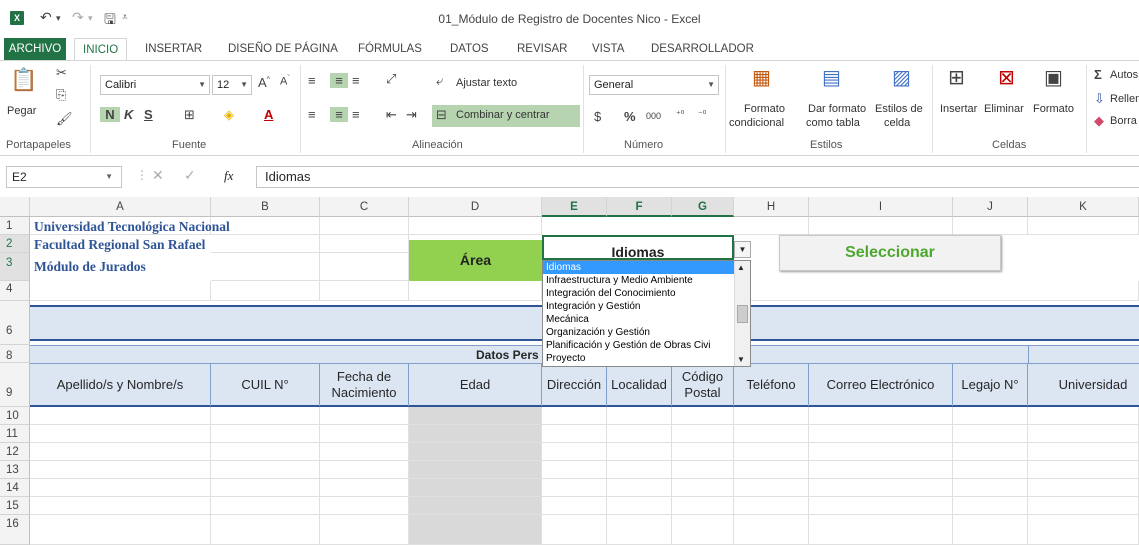 The height and width of the screenshot is (545, 1139). Describe the element at coordinates (958, 109) in the screenshot. I see `insert-cells-button: Insertar` at that location.